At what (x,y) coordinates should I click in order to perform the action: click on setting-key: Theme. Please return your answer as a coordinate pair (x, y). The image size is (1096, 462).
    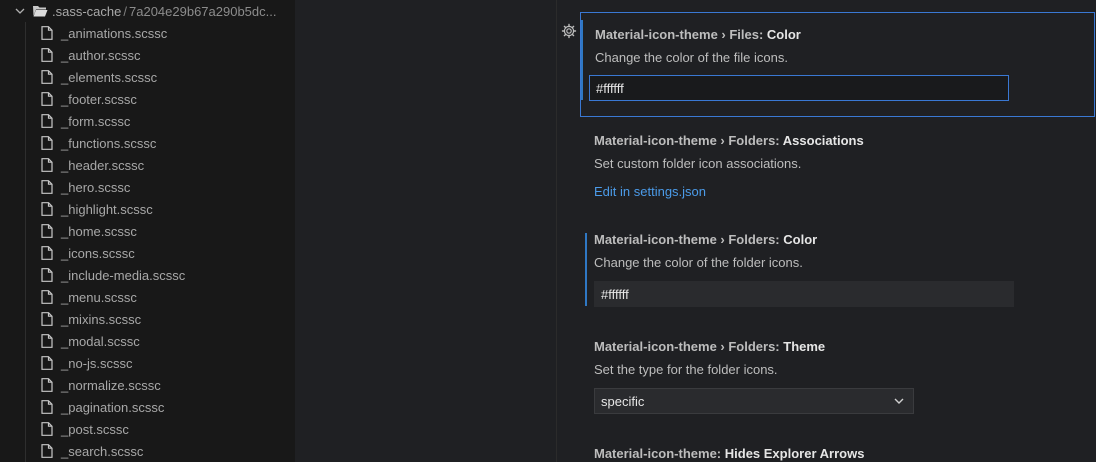
    Looking at the image, I should click on (804, 346).